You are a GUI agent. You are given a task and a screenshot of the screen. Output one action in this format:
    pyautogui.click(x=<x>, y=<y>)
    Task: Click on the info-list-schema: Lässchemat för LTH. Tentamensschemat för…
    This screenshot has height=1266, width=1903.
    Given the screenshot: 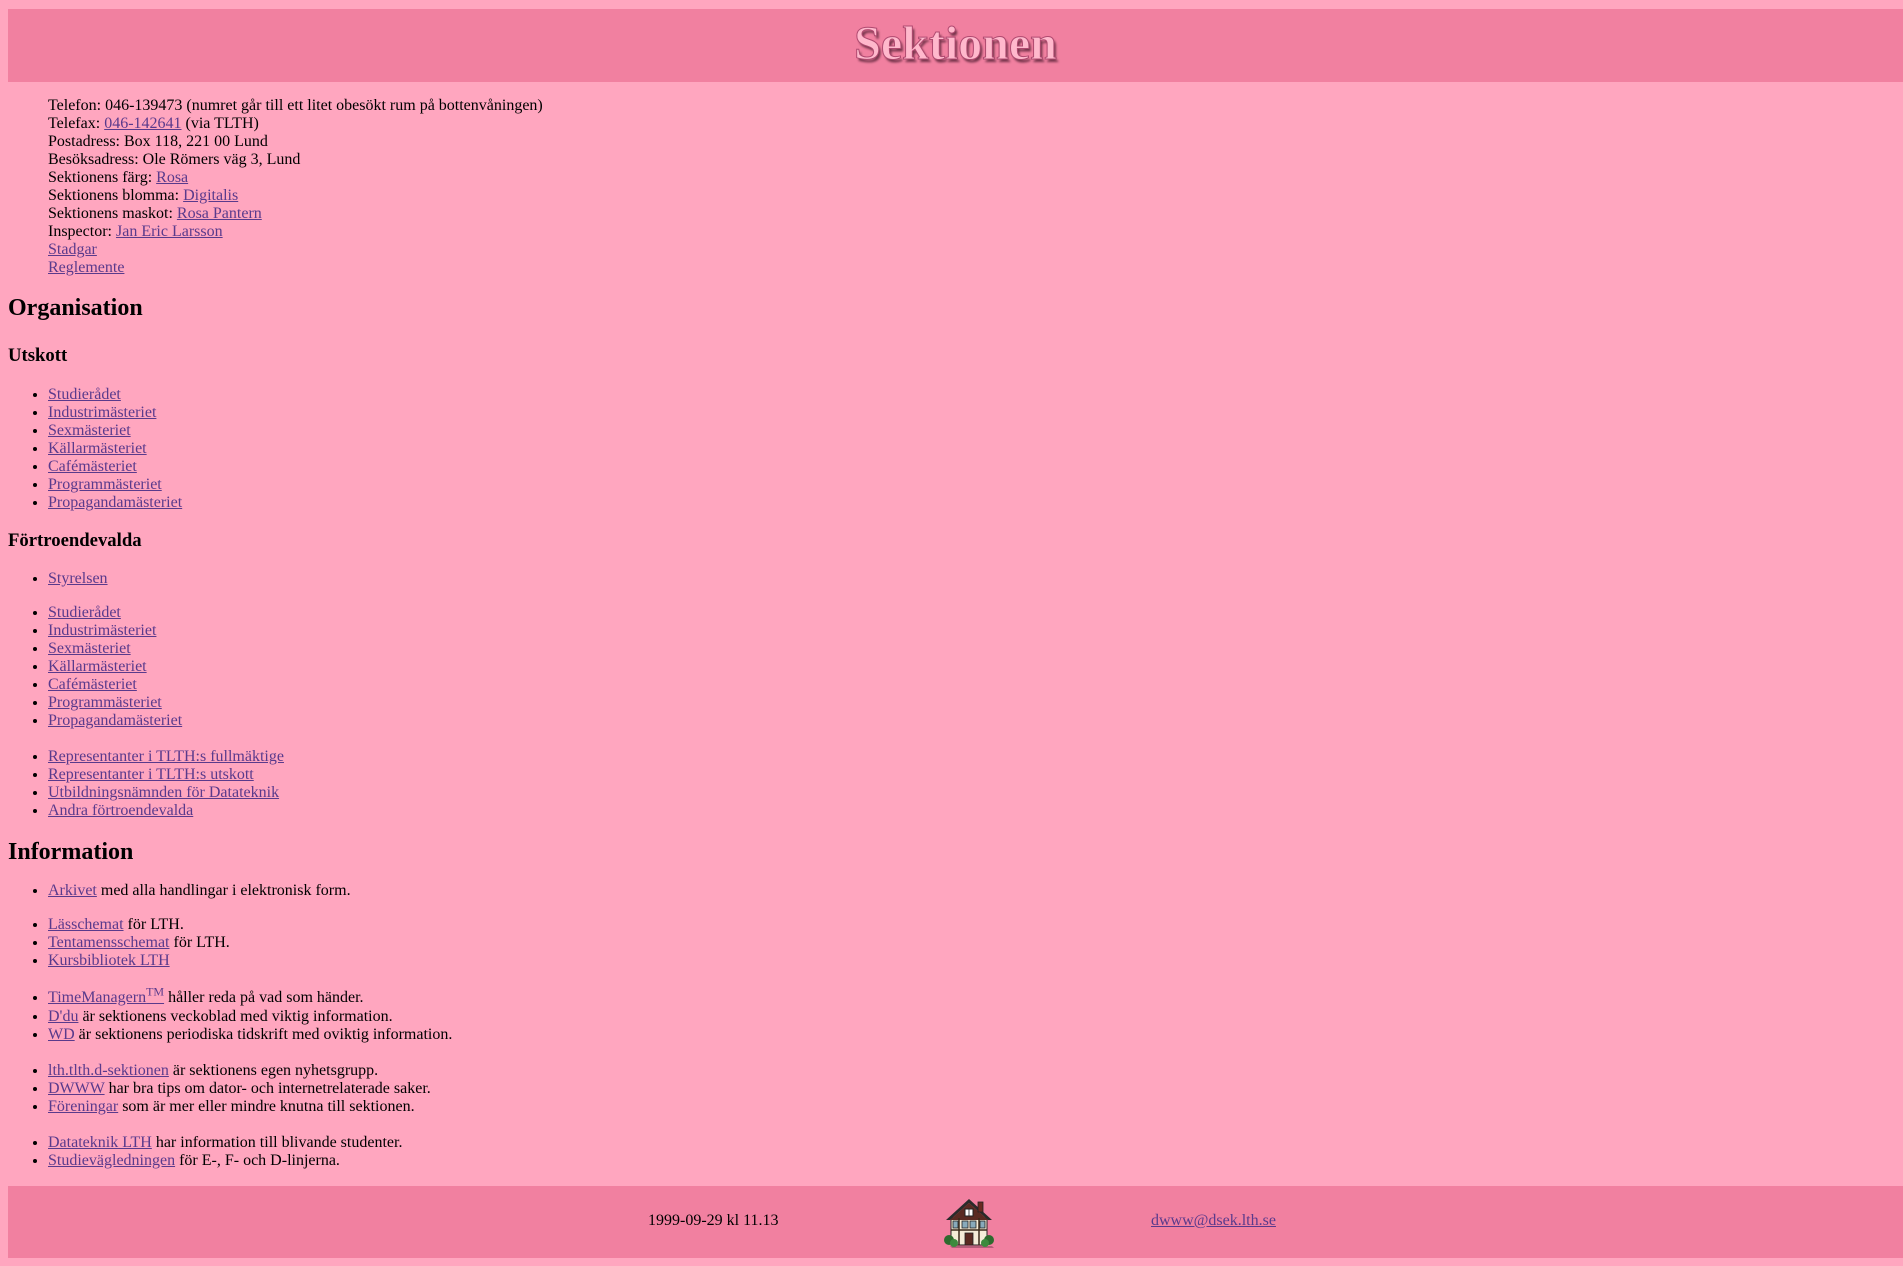 What is the action you would take?
    pyautogui.click(x=119, y=943)
    